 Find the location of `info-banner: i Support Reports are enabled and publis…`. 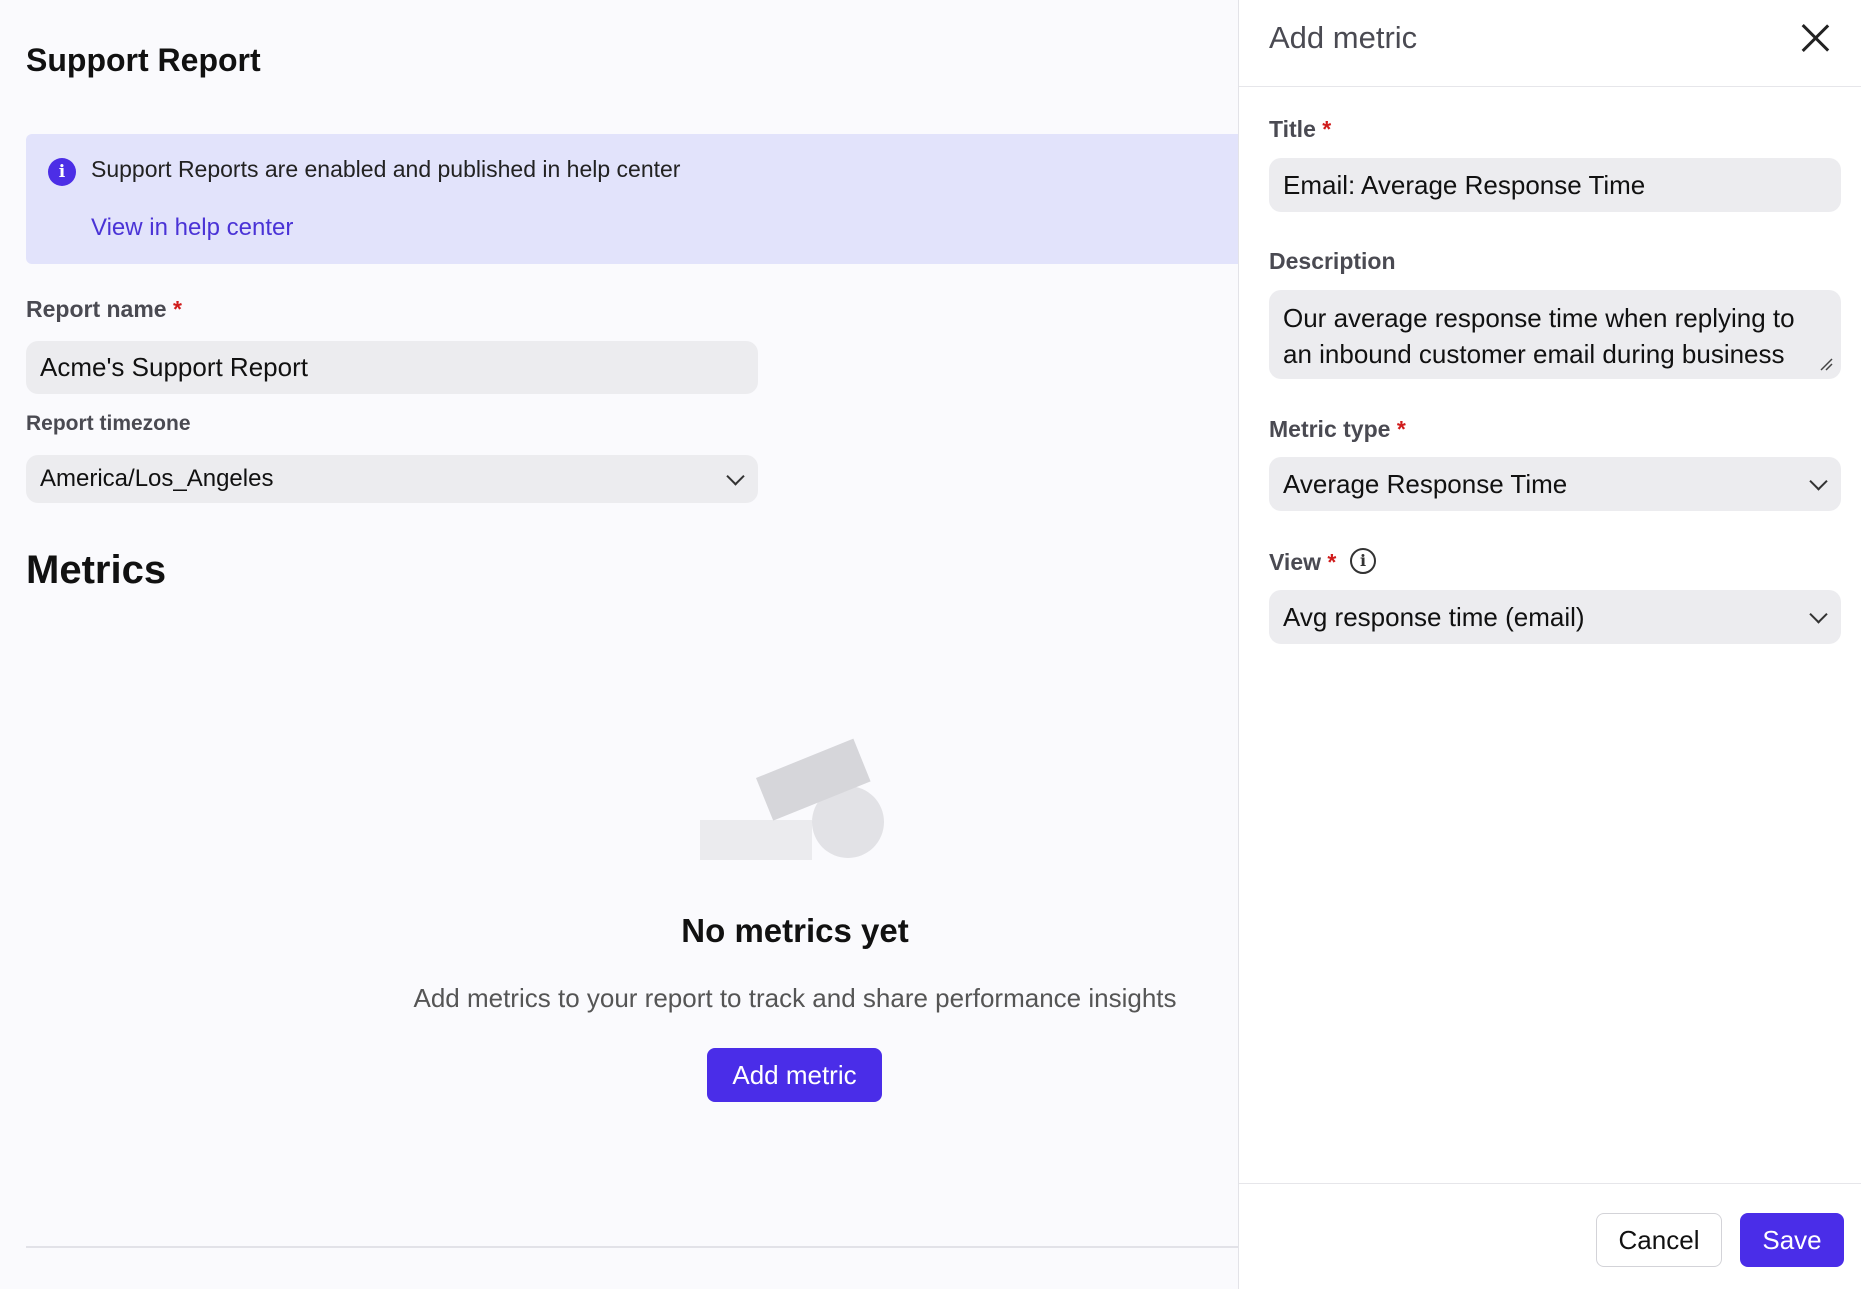

info-banner: i Support Reports are enabled and publis… is located at coordinates (632, 199).